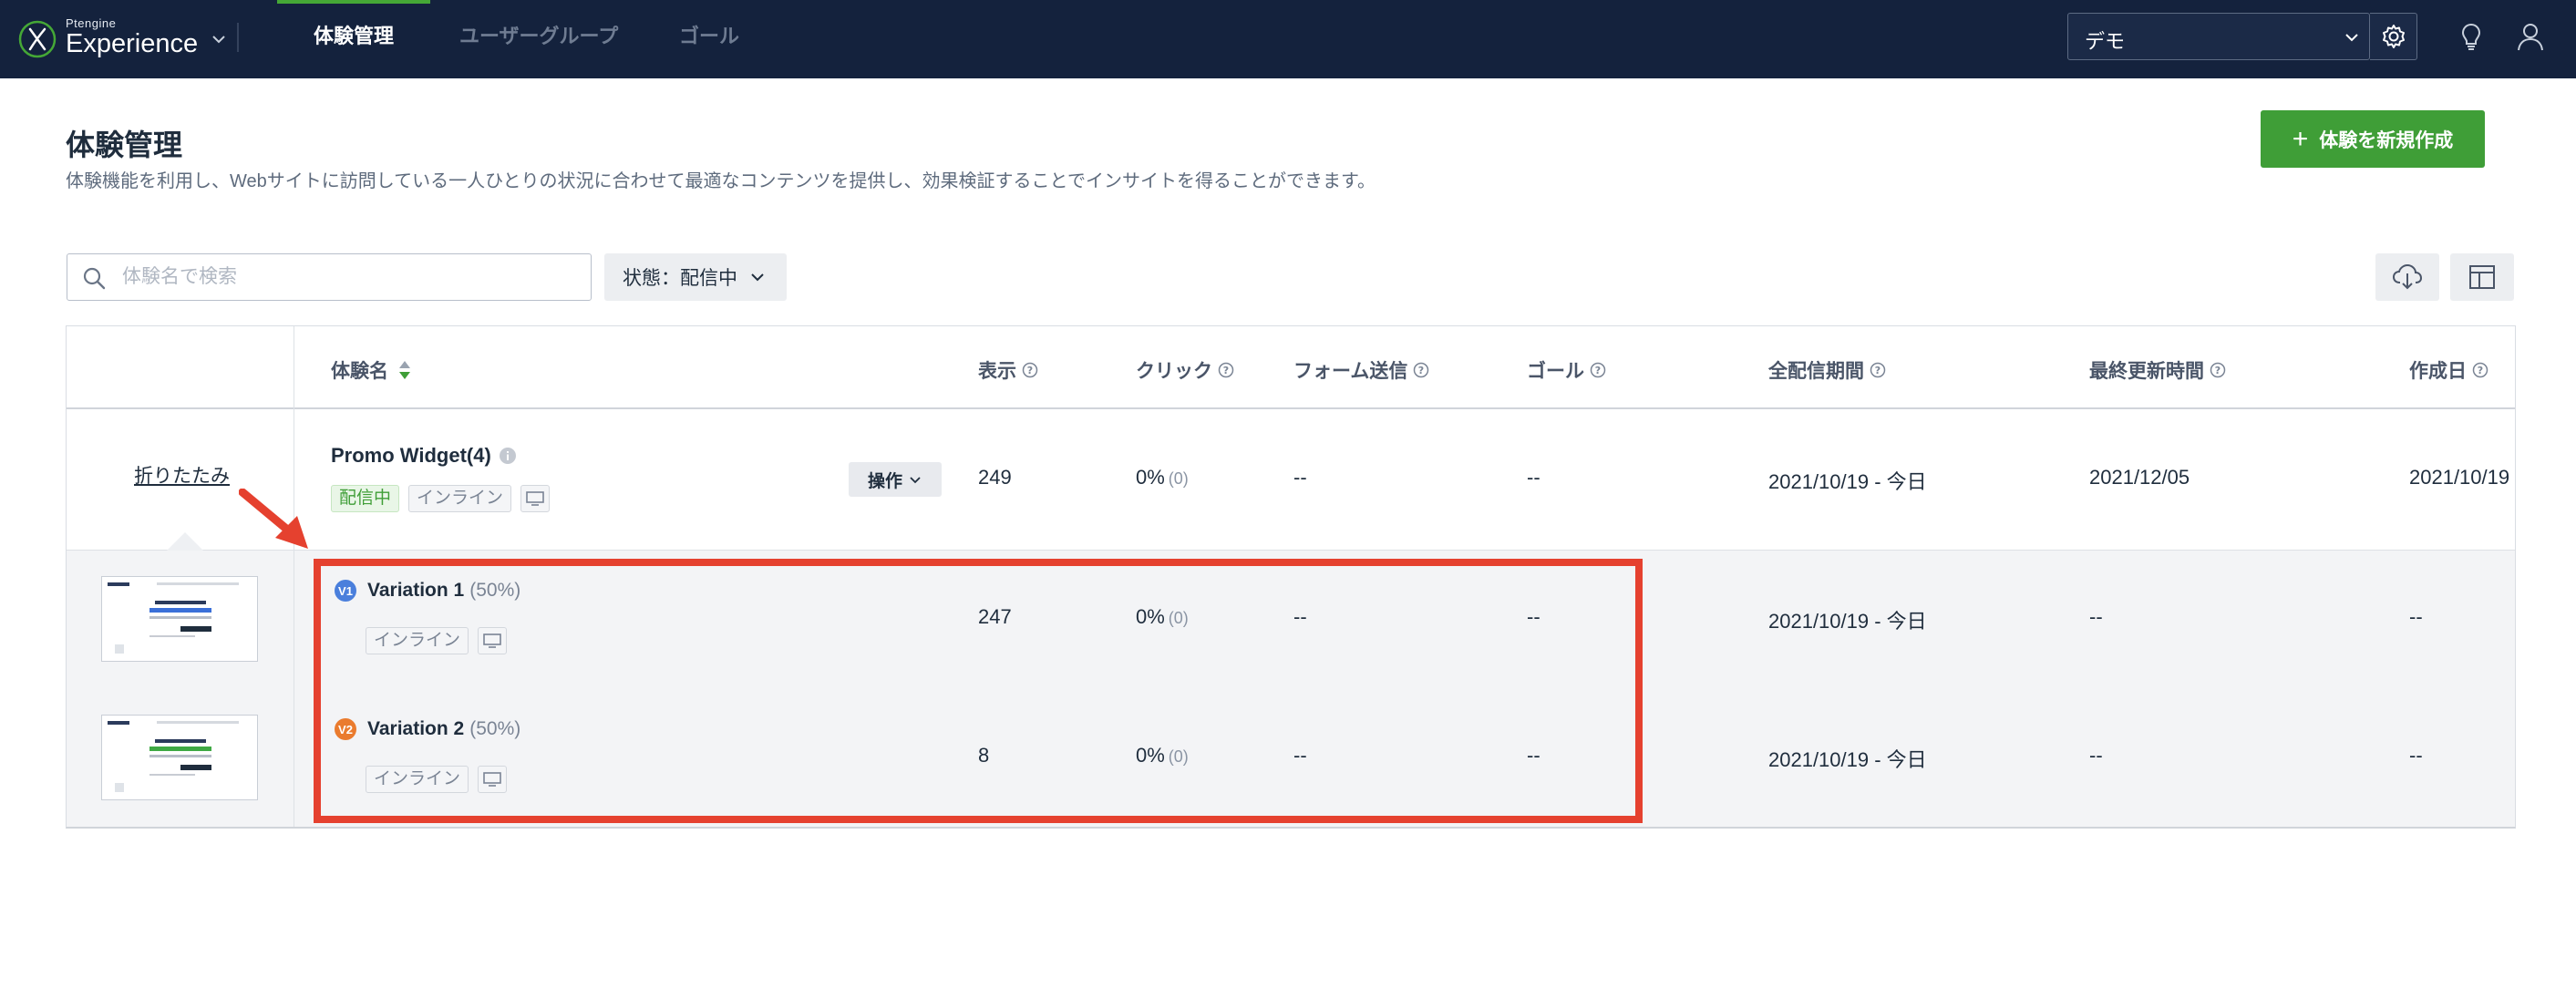 The height and width of the screenshot is (999, 2576). I want to click on column-header-name: 体験名, so click(371, 370).